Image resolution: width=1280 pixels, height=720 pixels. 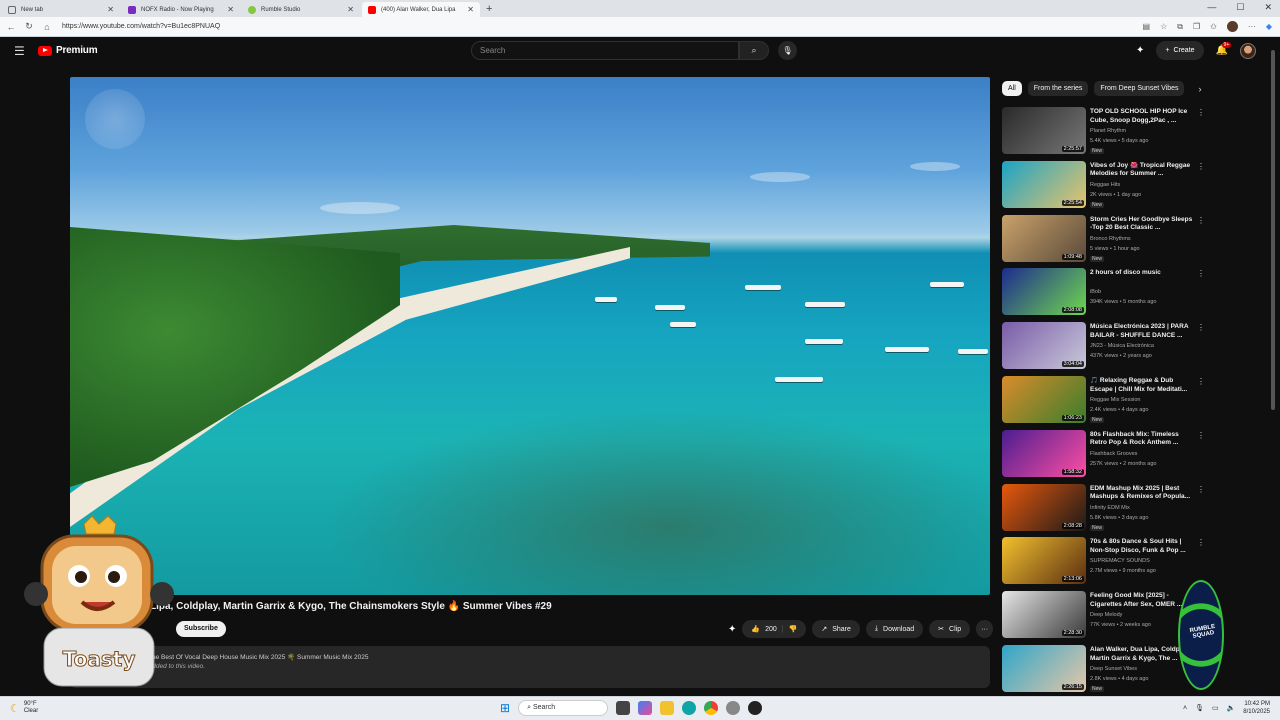 I want to click on create-button: + Create, so click(x=1180, y=50).